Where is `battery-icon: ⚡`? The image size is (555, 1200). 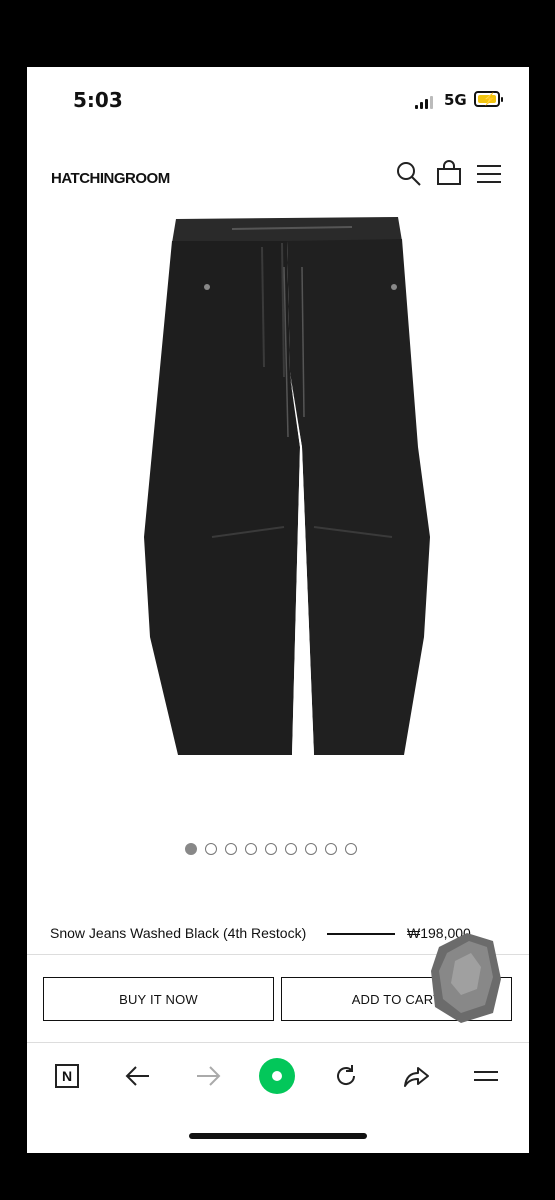 battery-icon: ⚡ is located at coordinates (487, 99).